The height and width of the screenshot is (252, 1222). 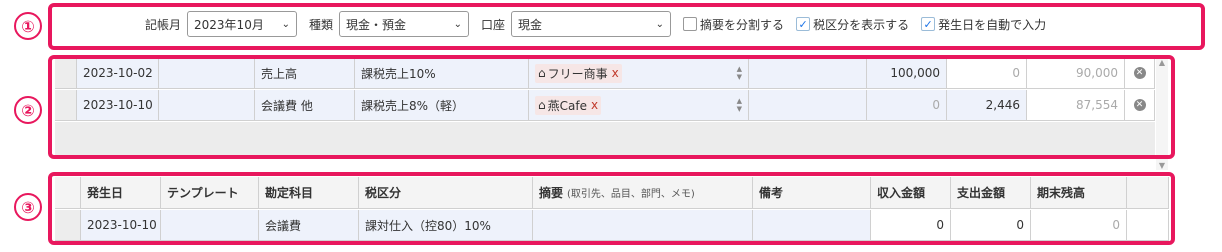 What do you see at coordinates (1162, 165) in the screenshot?
I see `scroll-down-icon: ▼` at bounding box center [1162, 165].